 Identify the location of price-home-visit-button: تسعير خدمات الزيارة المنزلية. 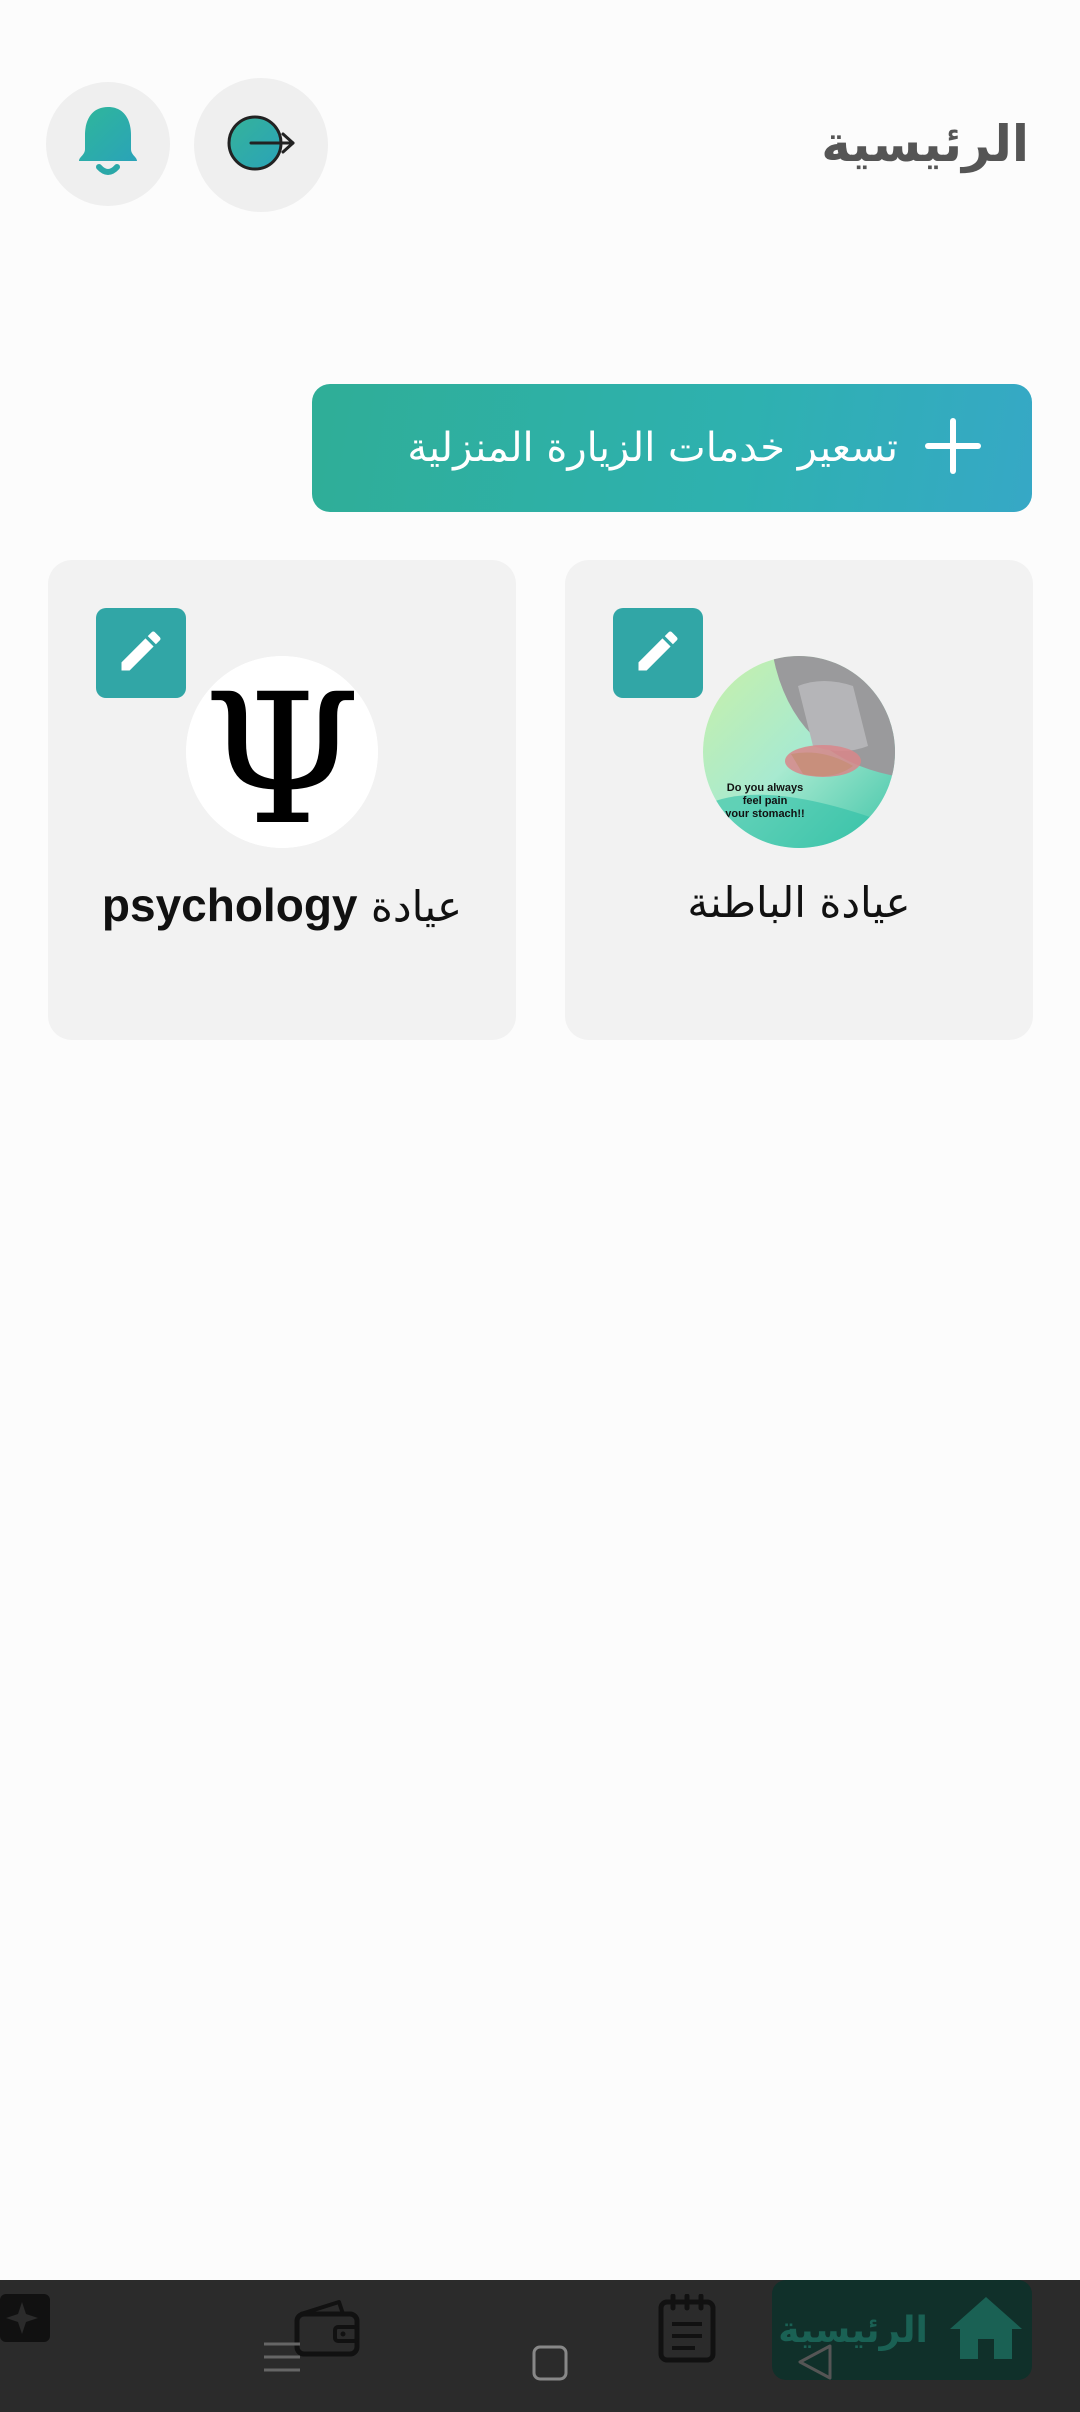
(672, 448).